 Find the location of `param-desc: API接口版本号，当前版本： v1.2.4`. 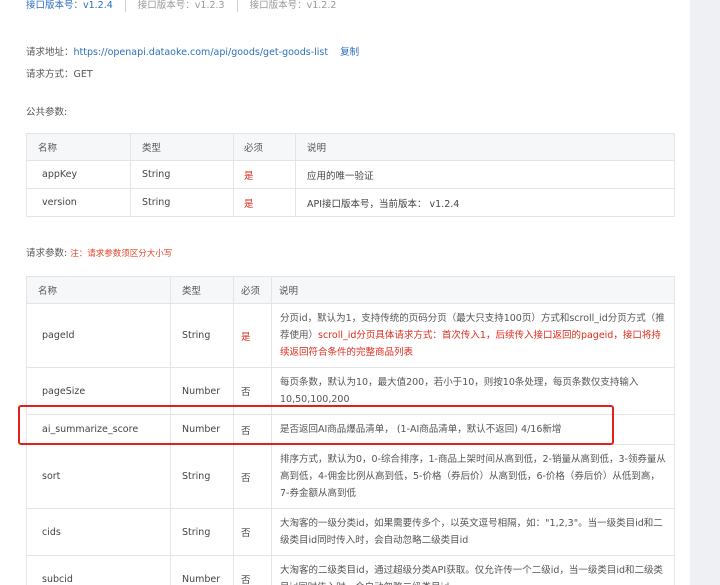

param-desc: API接口版本号，当前版本： v1.2.4 is located at coordinates (485, 202).